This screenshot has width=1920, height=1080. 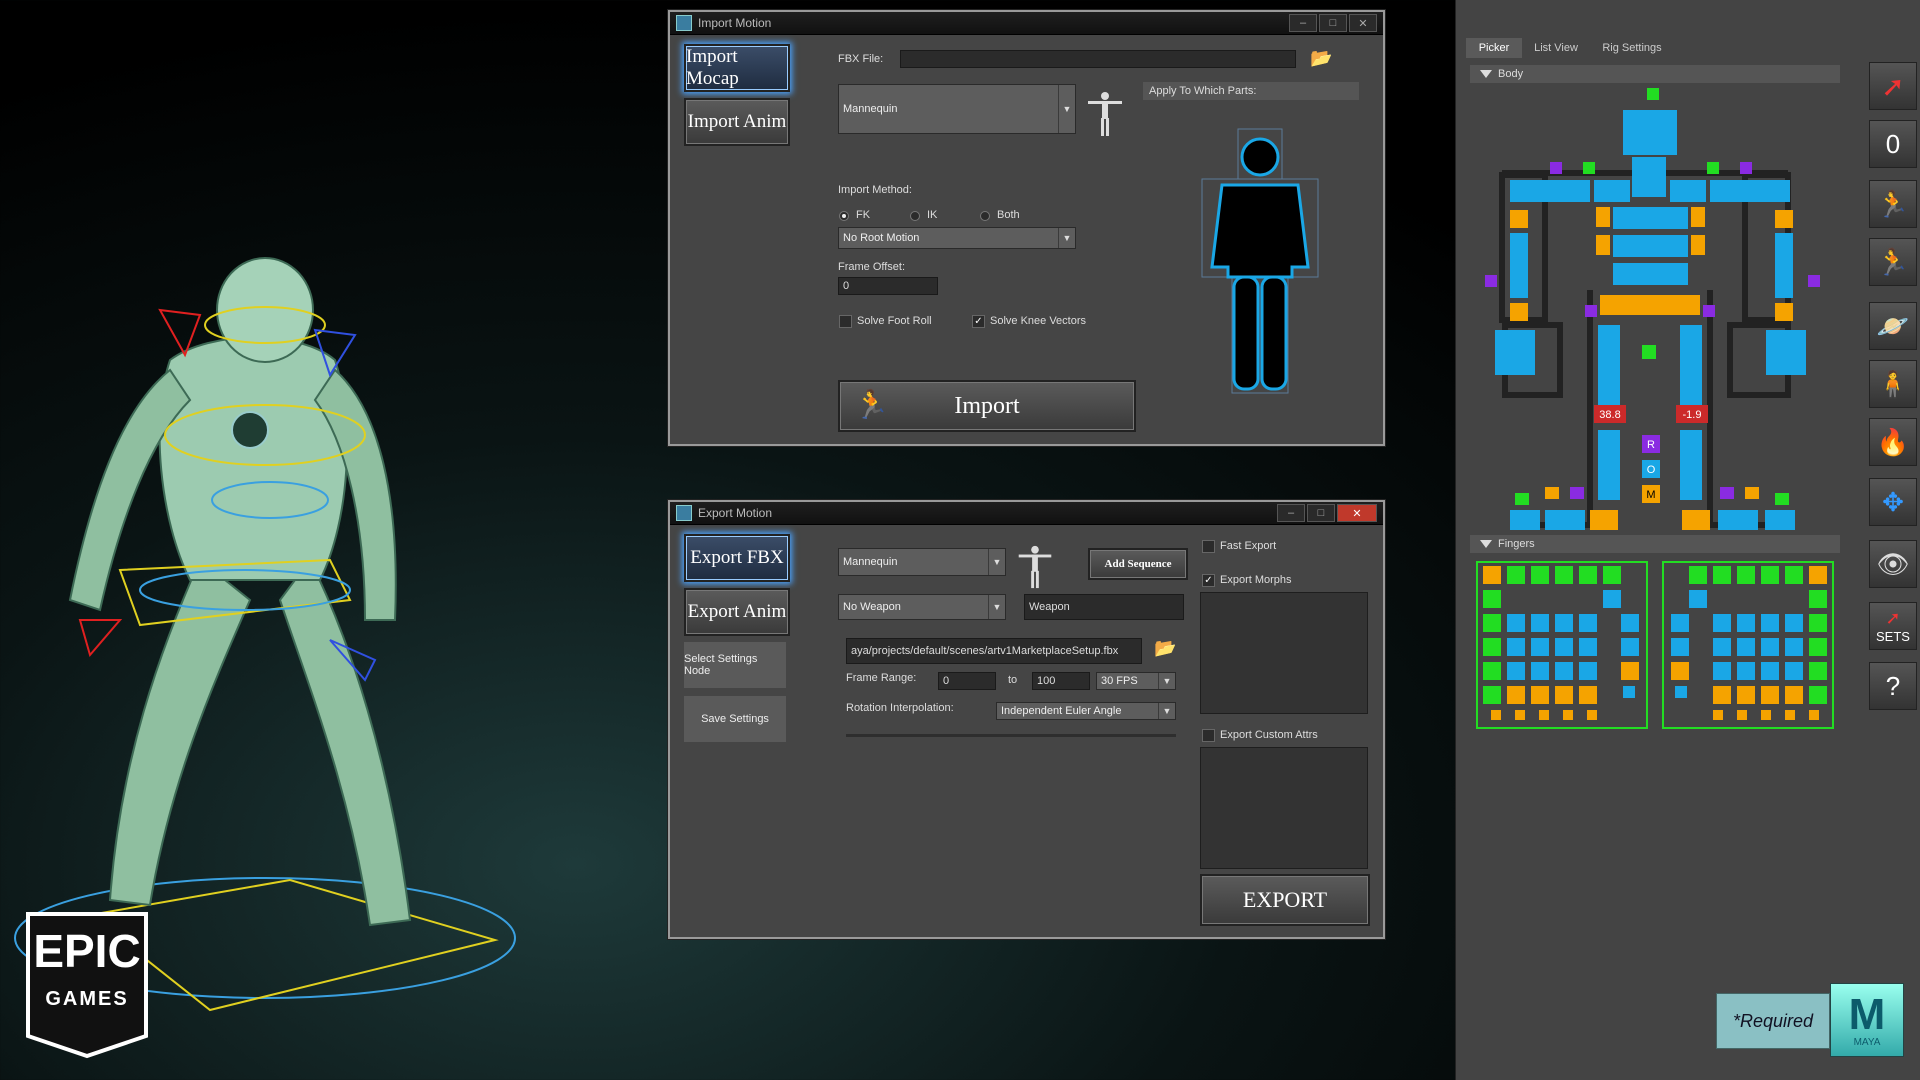 What do you see at coordinates (1008, 215) in the screenshot?
I see `radio-both-label: Both` at bounding box center [1008, 215].